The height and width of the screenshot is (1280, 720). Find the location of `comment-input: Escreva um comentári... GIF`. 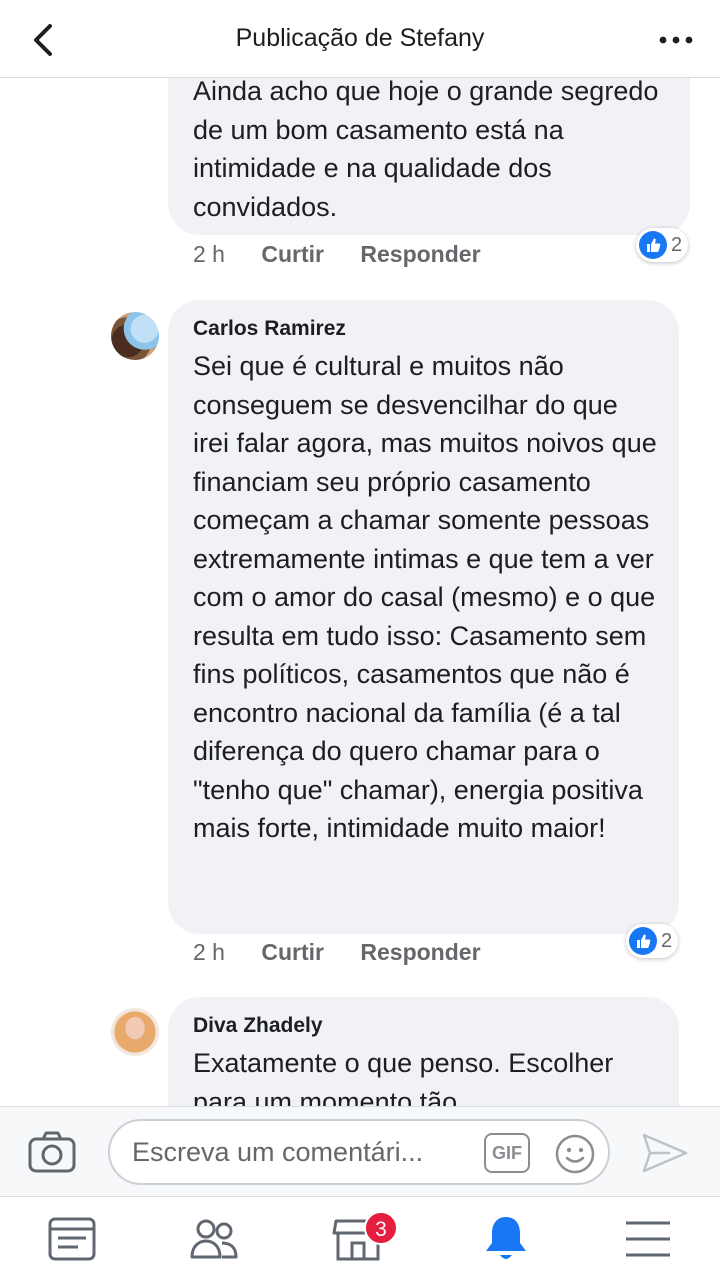

comment-input: Escreva um comentári... GIF is located at coordinates (359, 1152).